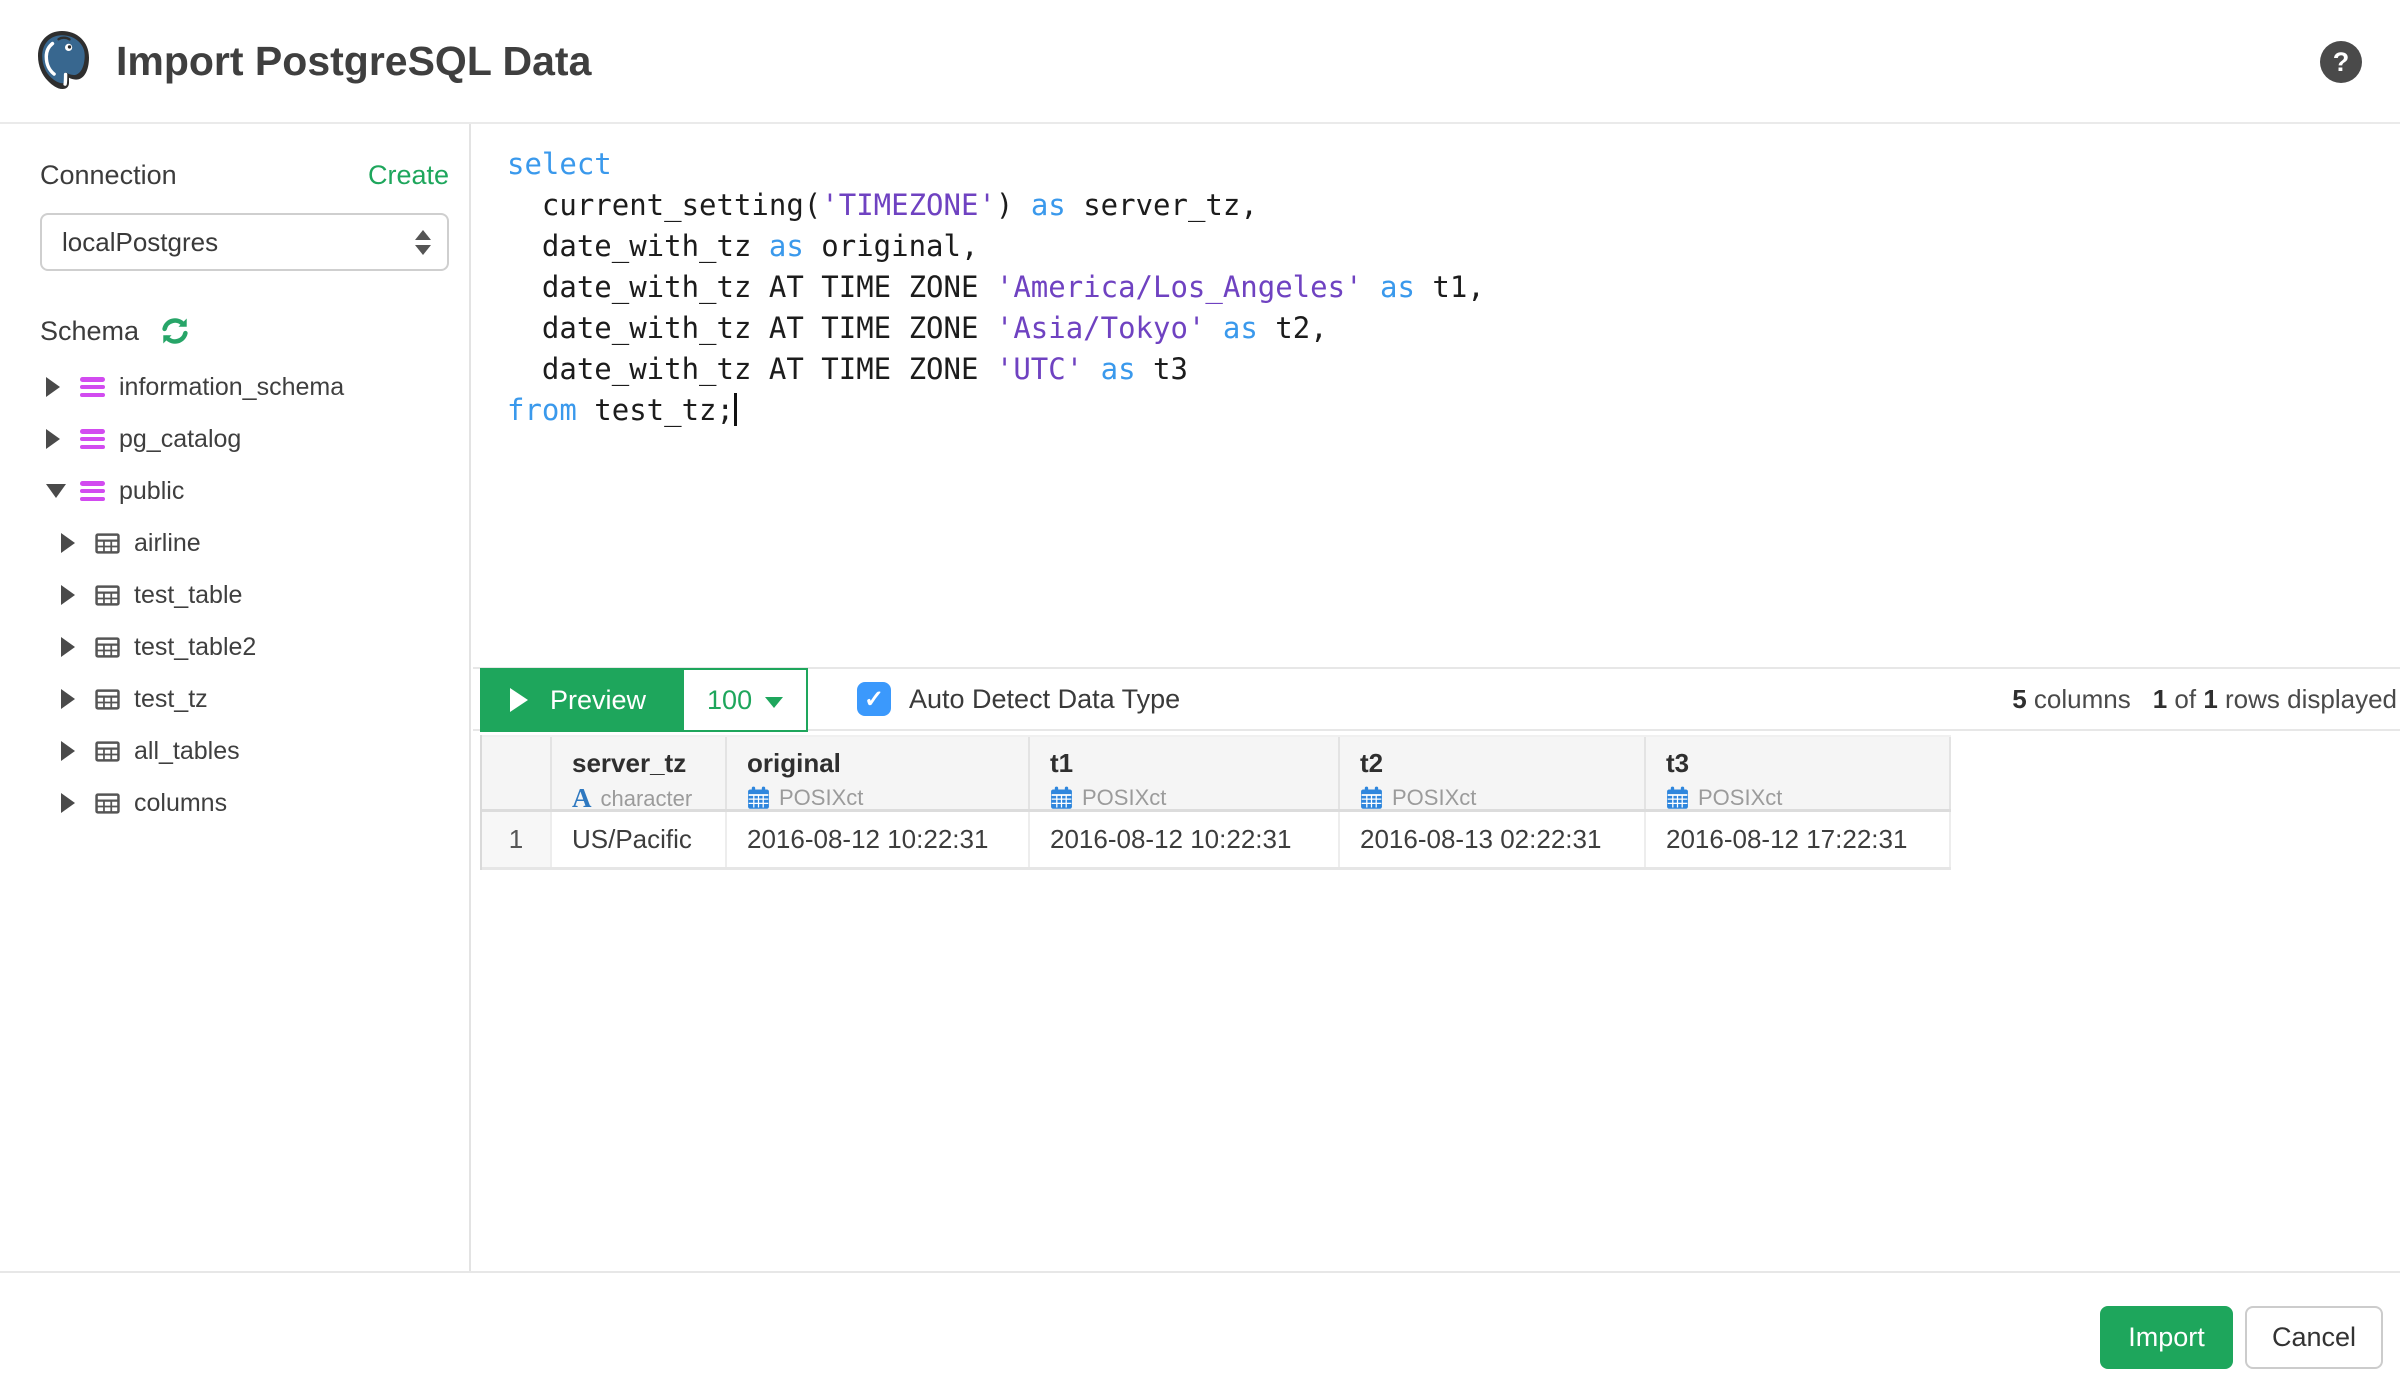 The image size is (2400, 1398). What do you see at coordinates (244, 699) in the screenshot?
I see `schema-tree-item-test_tz: test_tz` at bounding box center [244, 699].